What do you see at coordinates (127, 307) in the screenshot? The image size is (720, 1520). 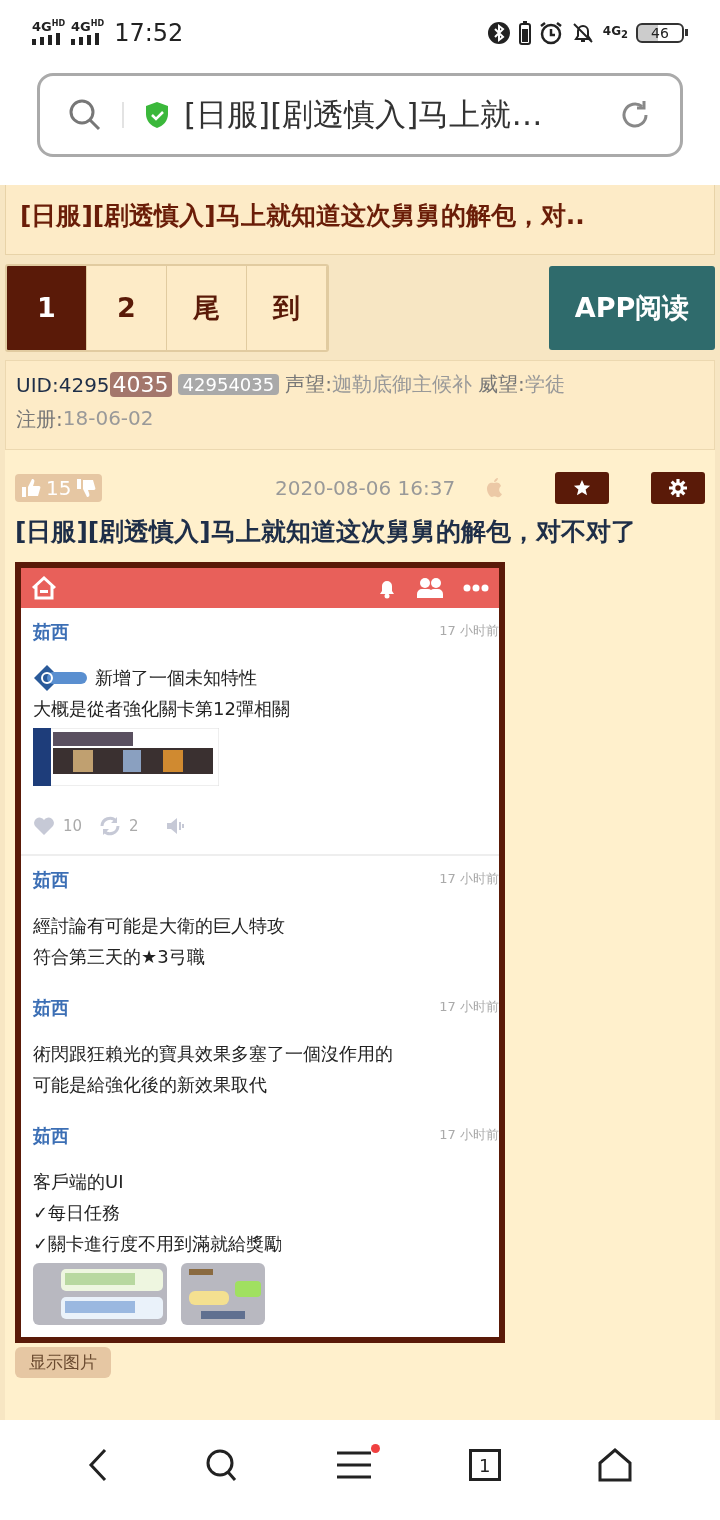 I see `page-button: 2` at bounding box center [127, 307].